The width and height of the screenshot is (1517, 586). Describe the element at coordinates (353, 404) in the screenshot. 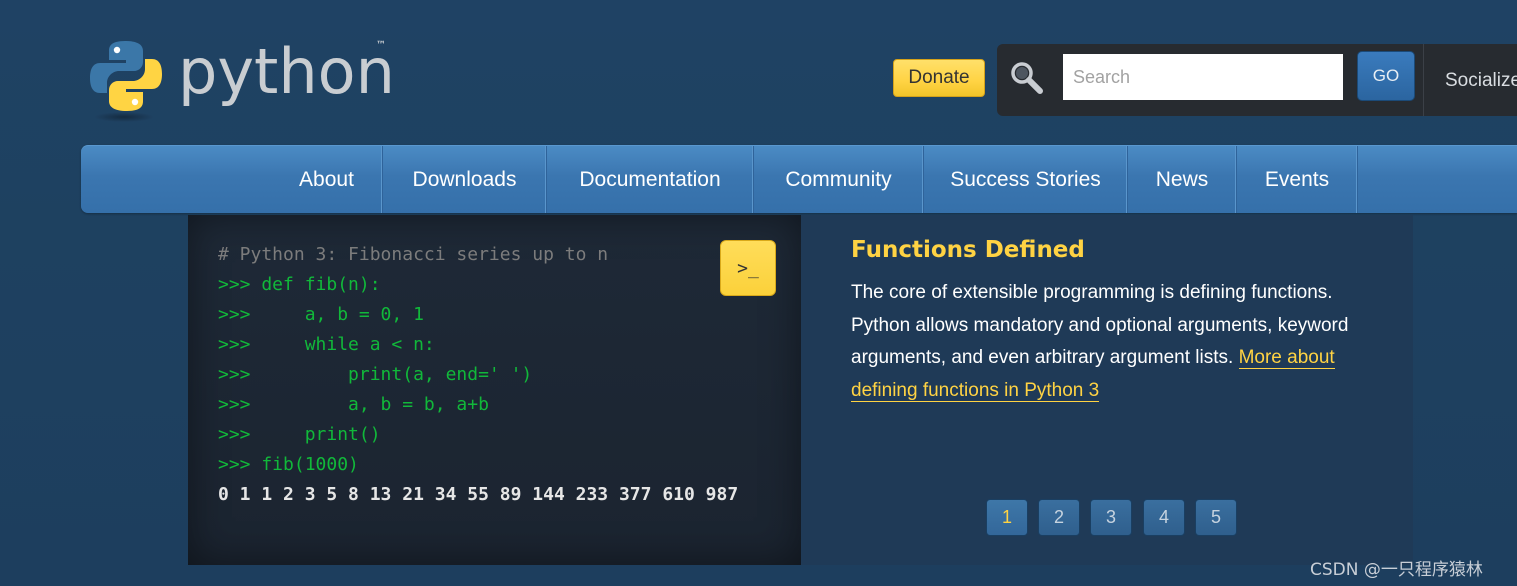

I see `code-line: >>> a, b = b, a+b` at that location.